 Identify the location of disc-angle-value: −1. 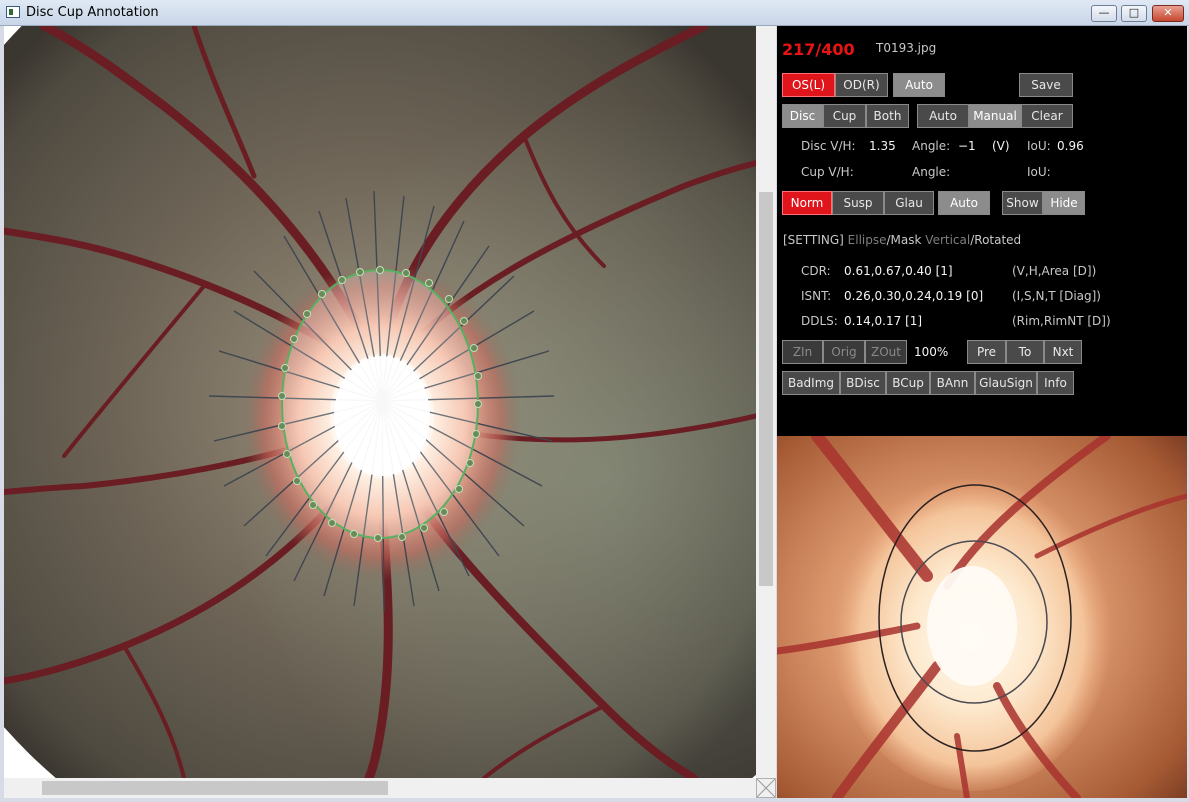
(967, 146).